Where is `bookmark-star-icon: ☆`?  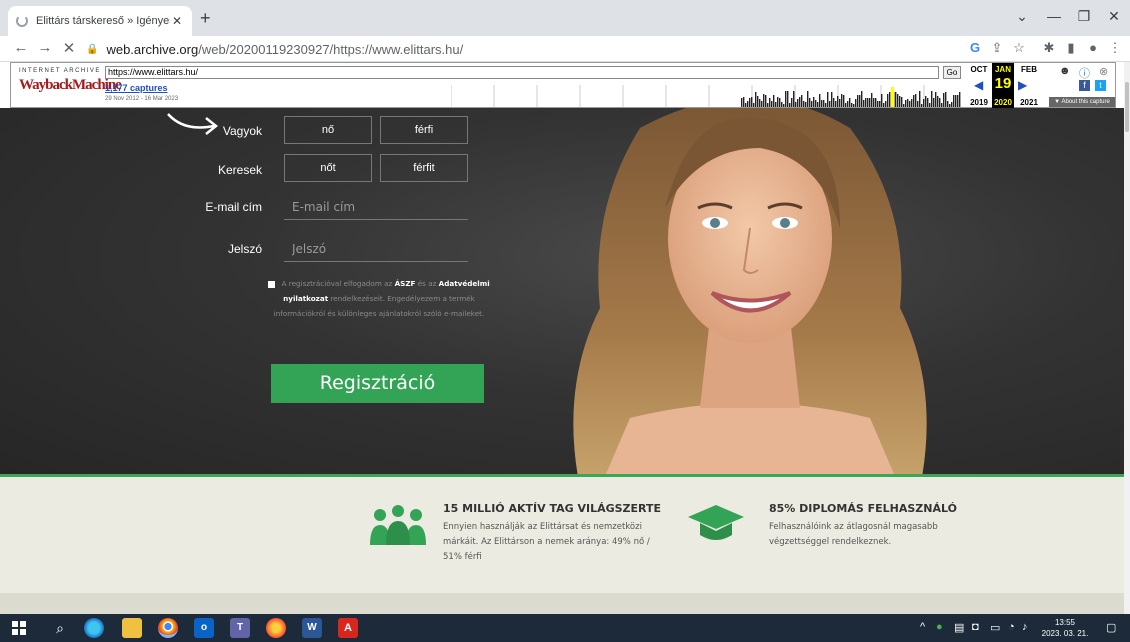
bookmark-star-icon: ☆ is located at coordinates (1019, 48).